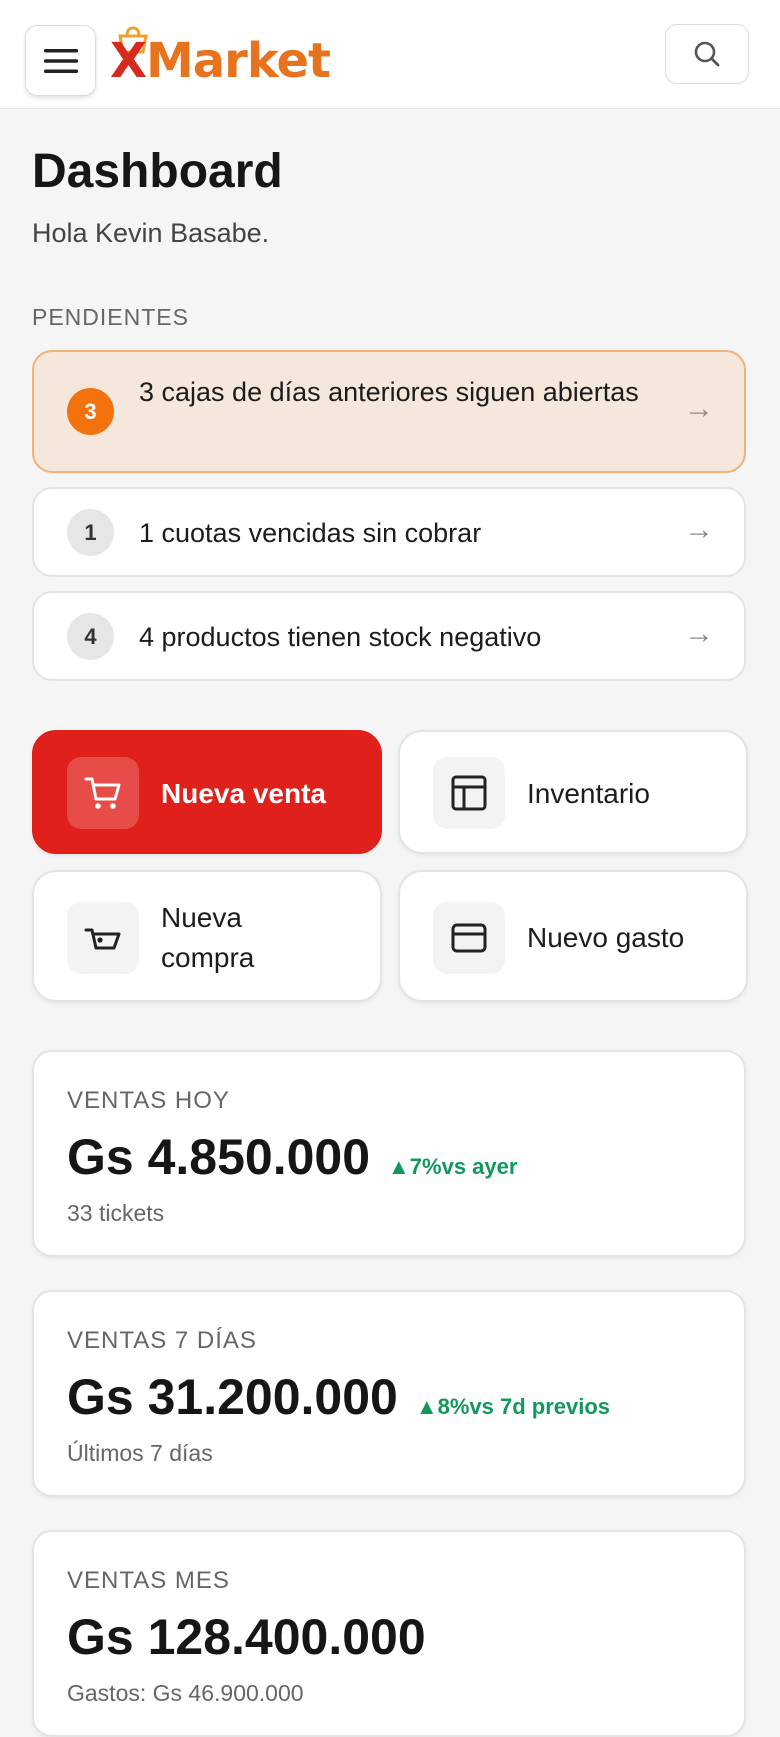 The image size is (780, 1737). I want to click on stat-value-row: Gs 31.200.000 ▲8%vs 7d previos, so click(338, 1397).